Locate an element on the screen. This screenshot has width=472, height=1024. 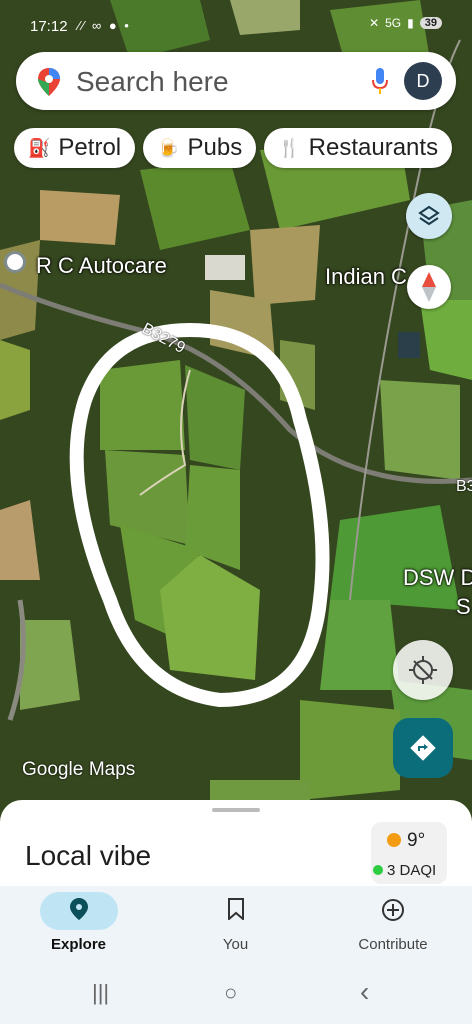
explore-pin-icon is located at coordinates (78, 912).